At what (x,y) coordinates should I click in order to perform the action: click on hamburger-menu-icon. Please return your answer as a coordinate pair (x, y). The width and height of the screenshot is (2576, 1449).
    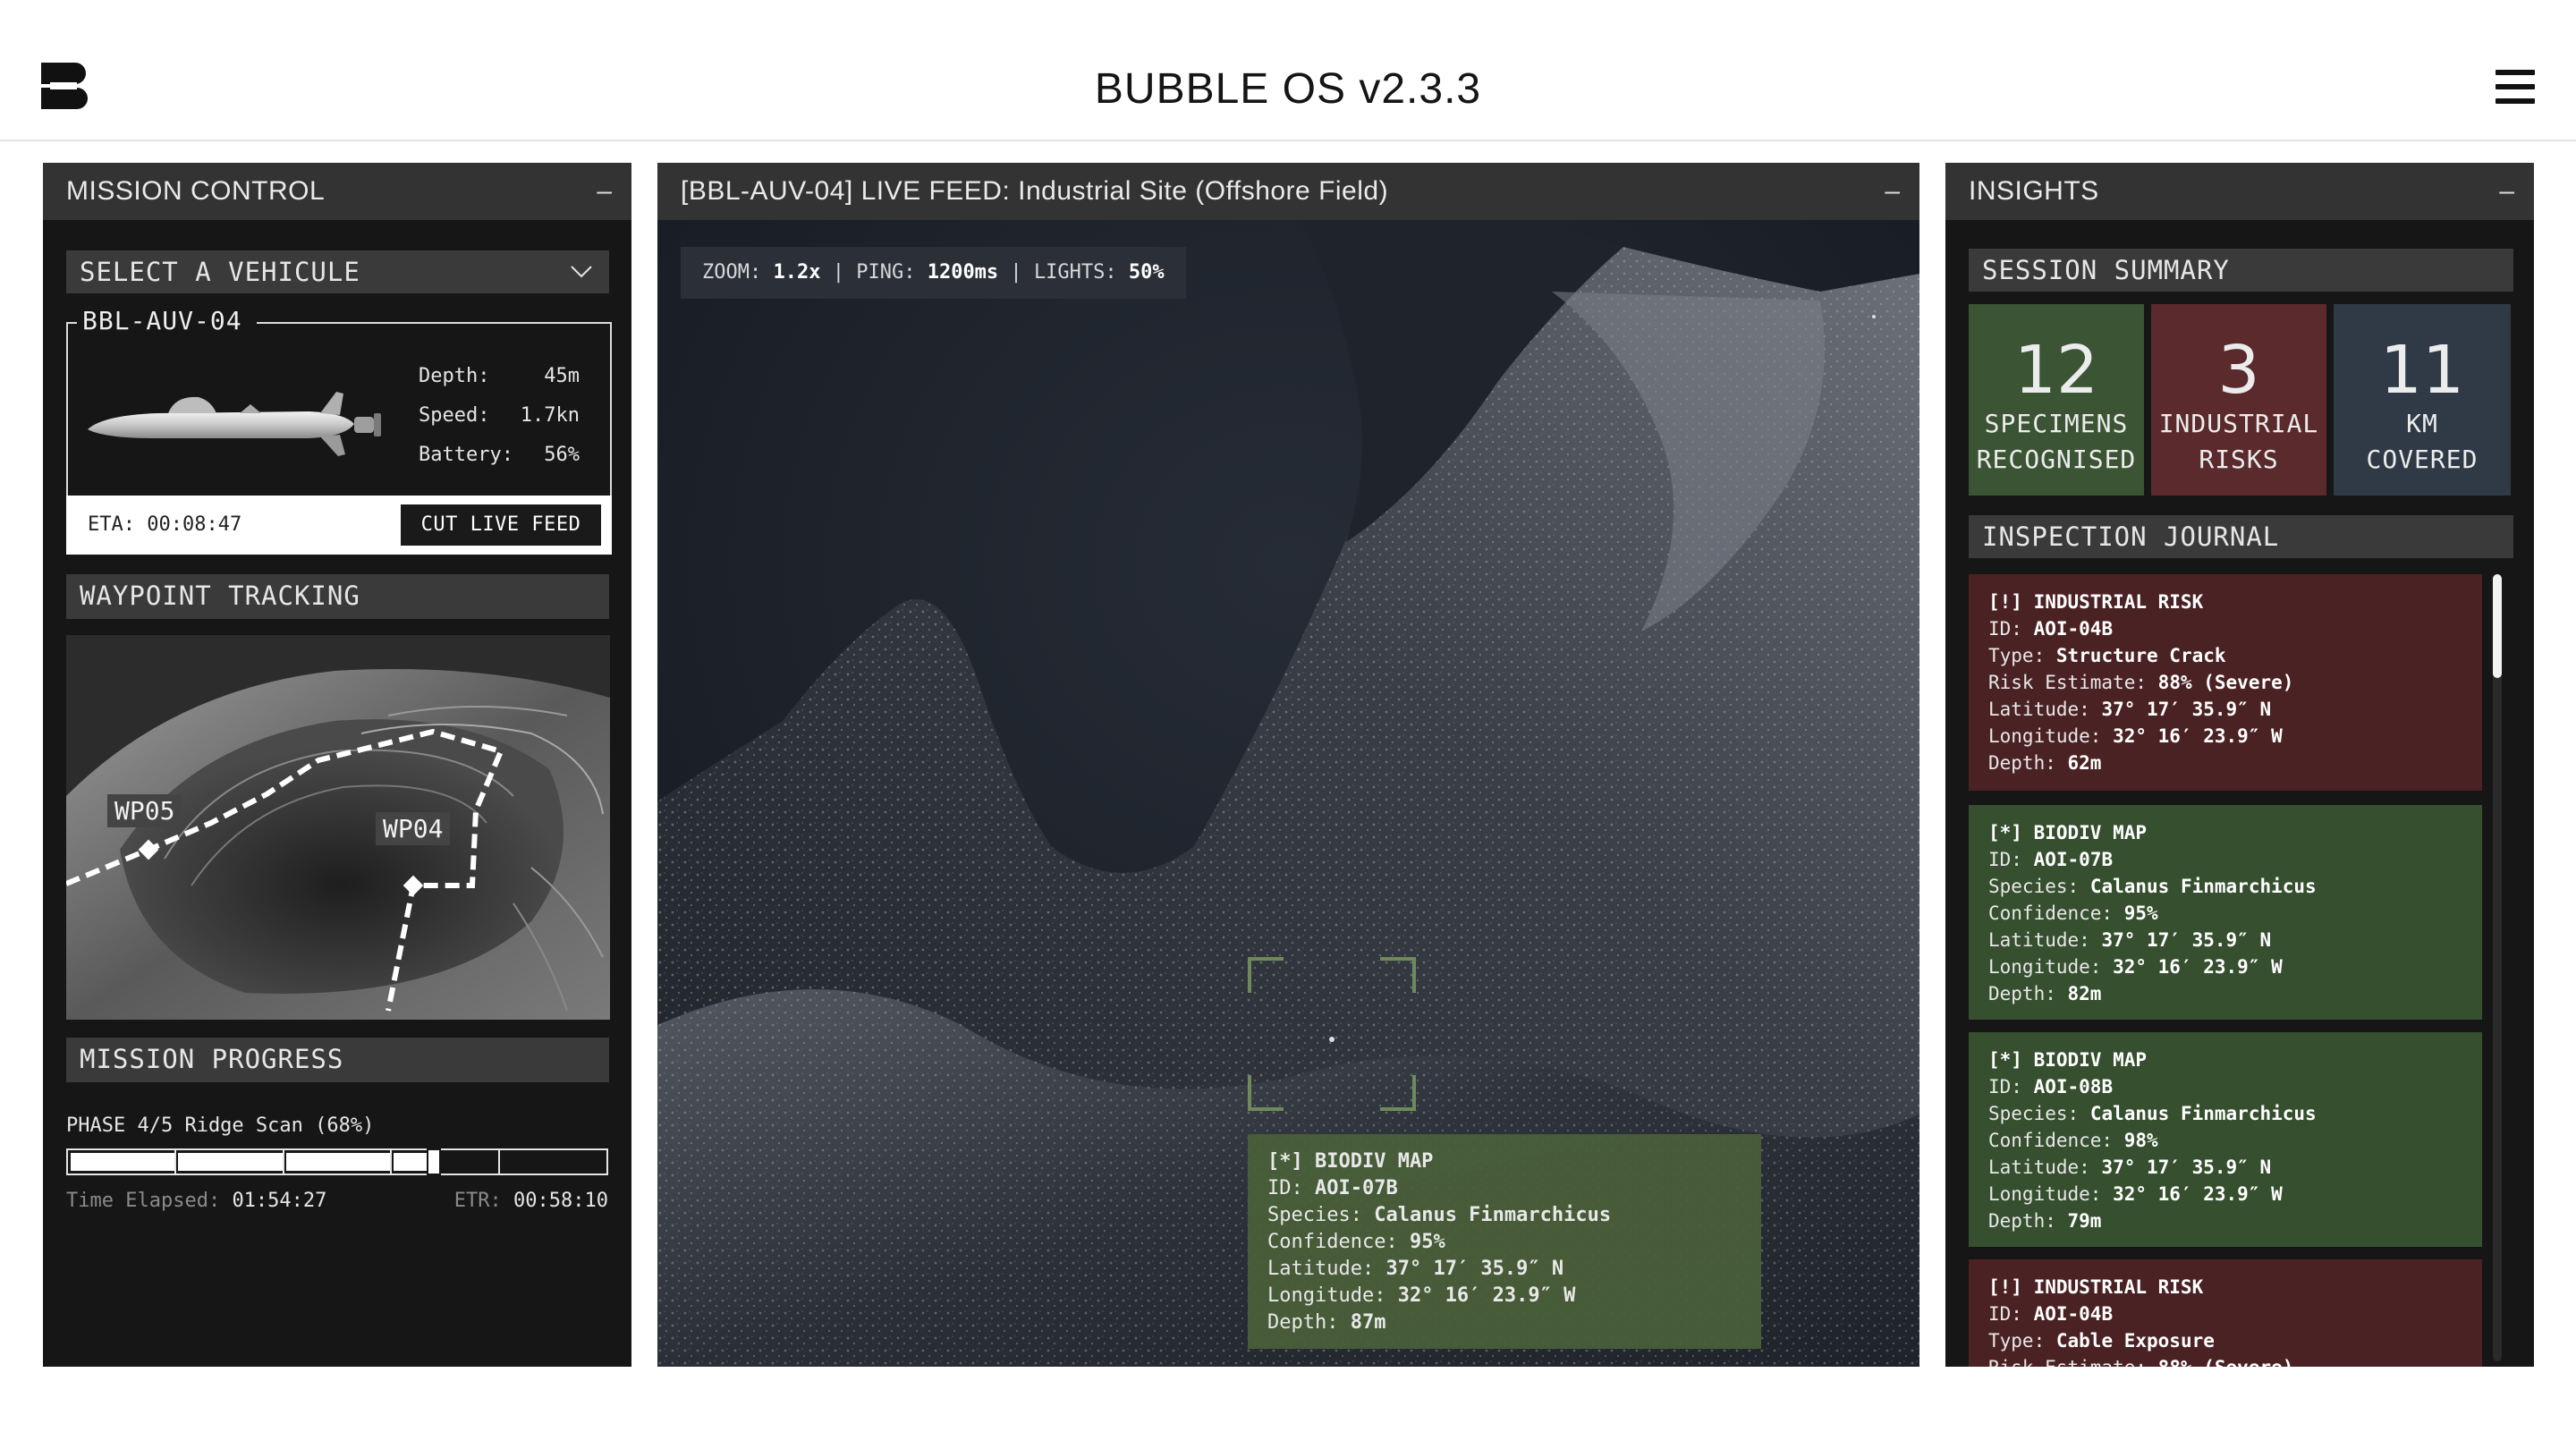
    Looking at the image, I should click on (2515, 87).